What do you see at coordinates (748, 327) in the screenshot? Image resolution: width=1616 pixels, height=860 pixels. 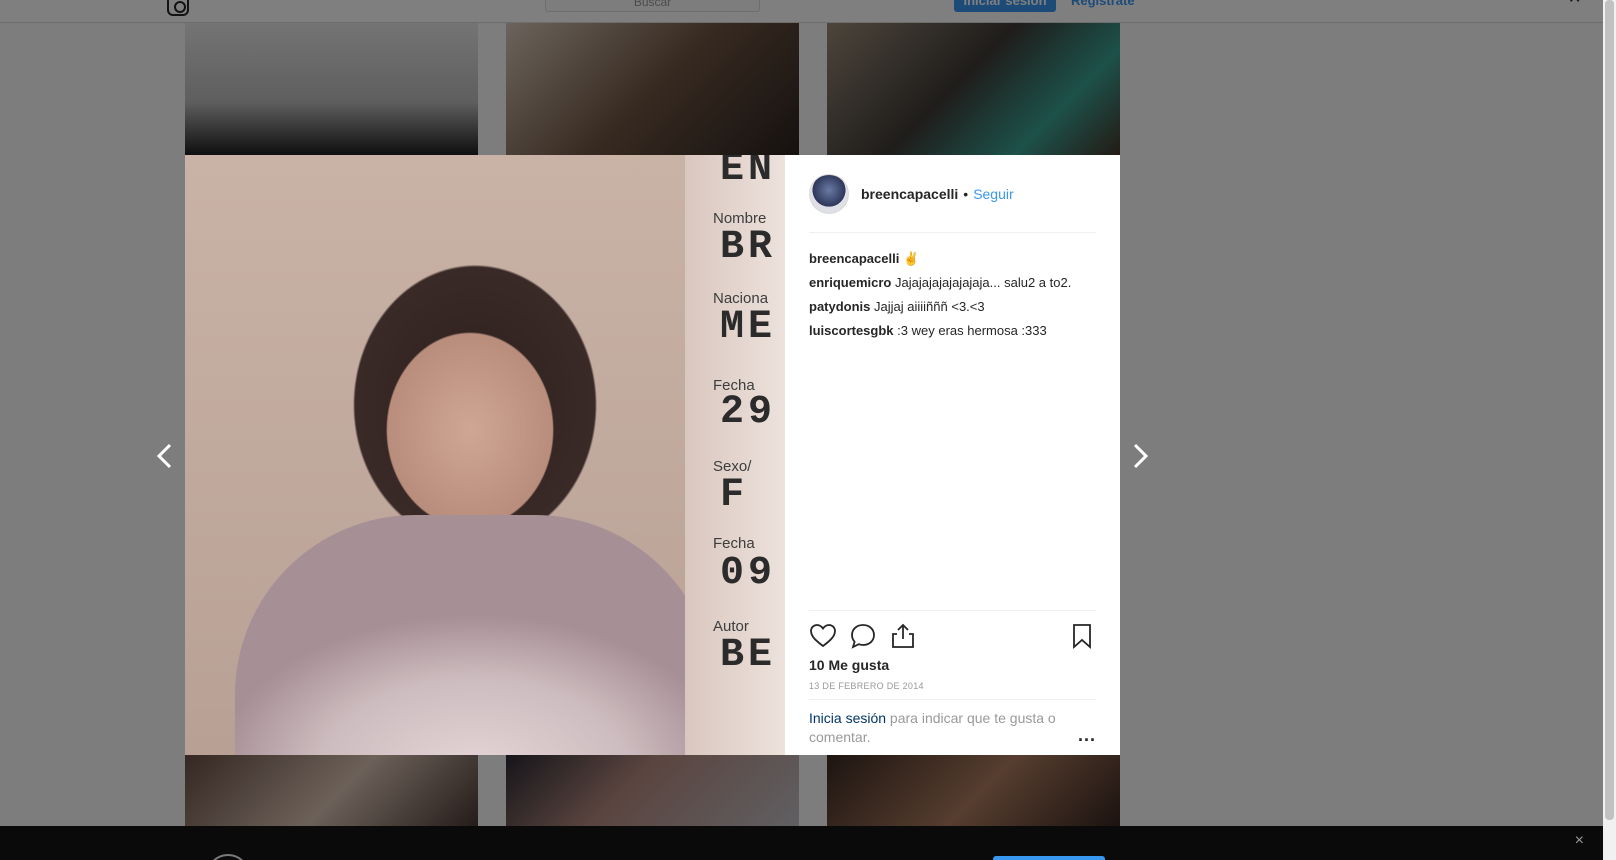 I see `photo-text: ME` at bounding box center [748, 327].